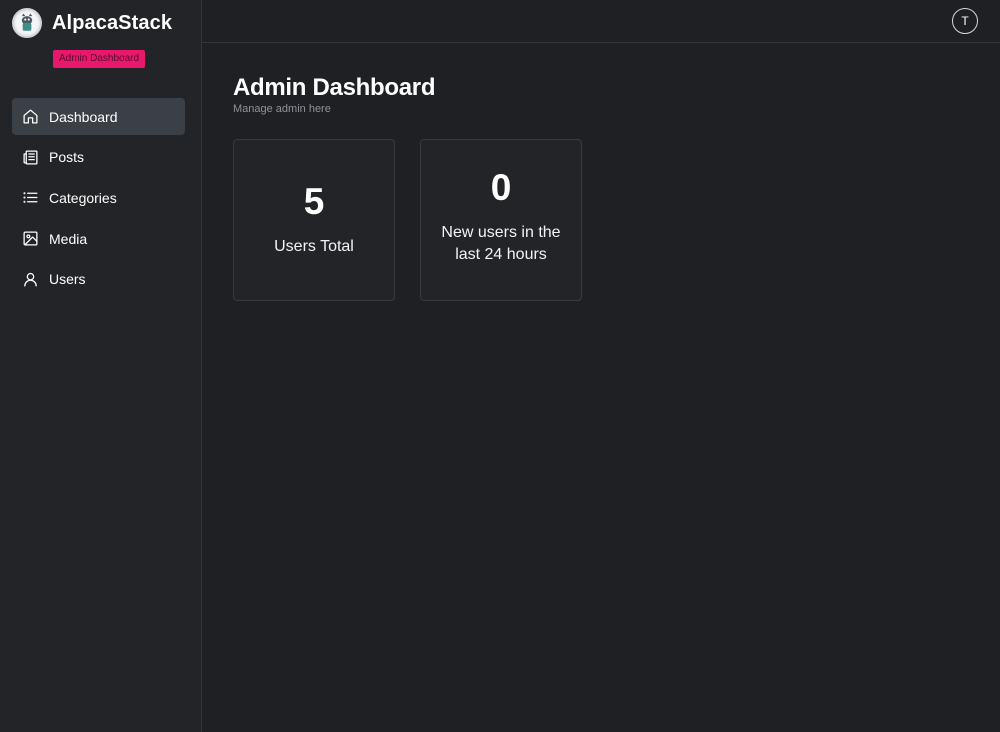 Image resolution: width=1000 pixels, height=732 pixels. I want to click on sidebar-item-media: Media, so click(98, 238).